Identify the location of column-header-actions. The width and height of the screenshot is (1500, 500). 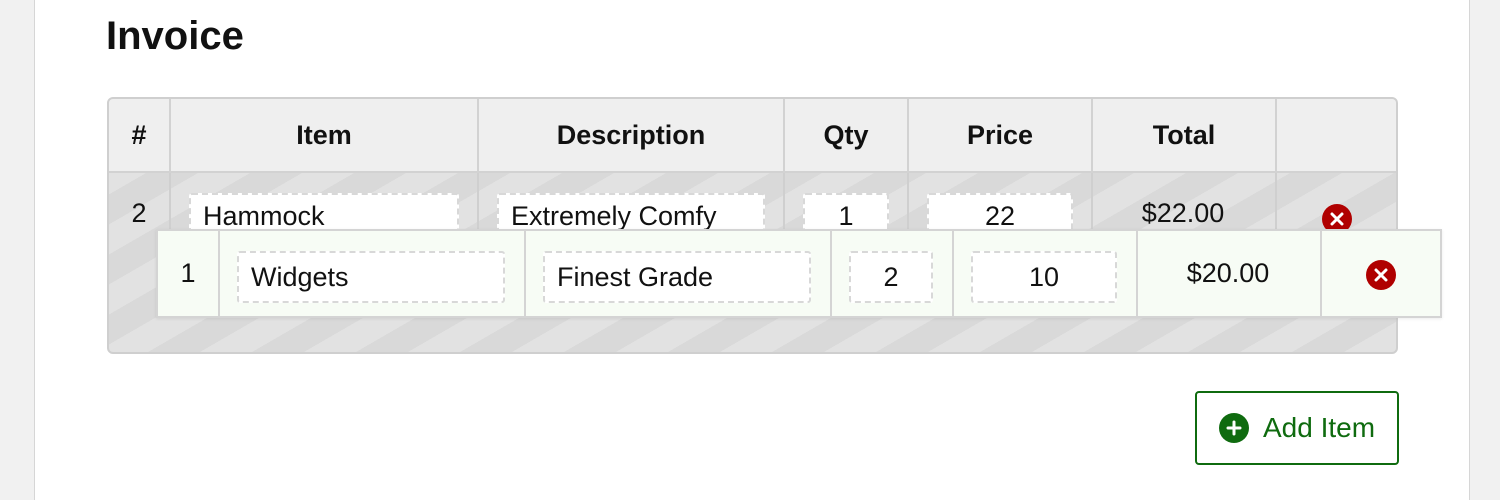
(1336, 135).